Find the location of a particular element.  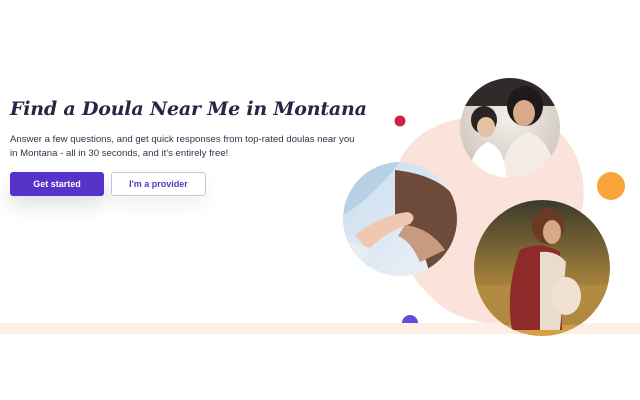

purple-half-dot is located at coordinates (410, 319).